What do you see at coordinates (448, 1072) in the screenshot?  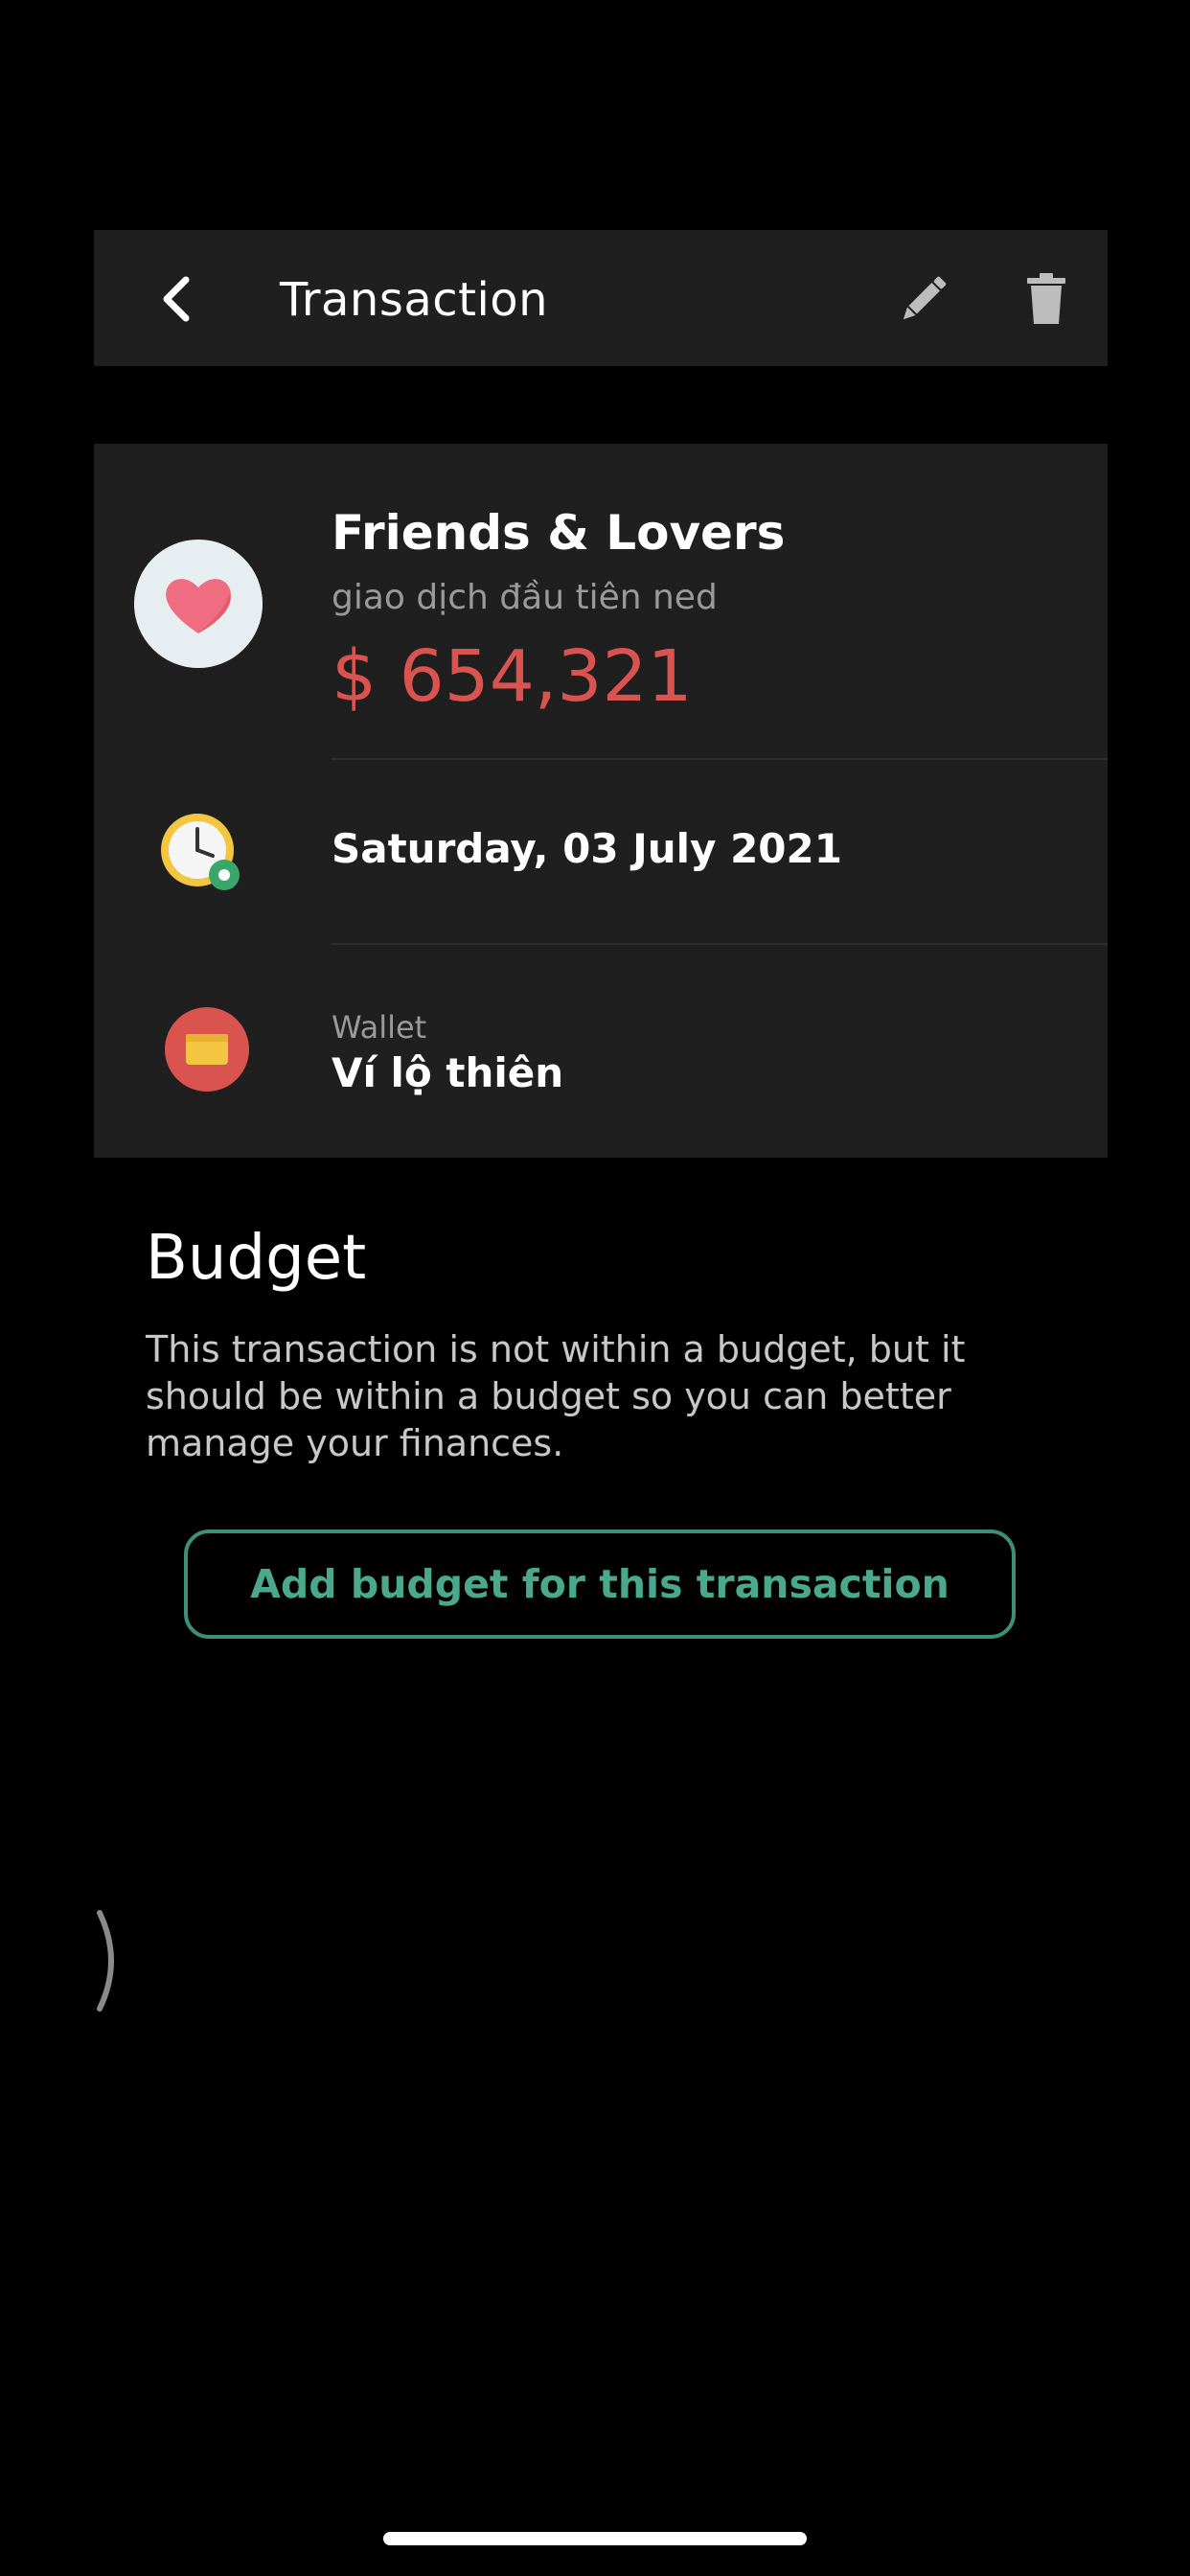 I see `wallet-name: Ví lộ thiên` at bounding box center [448, 1072].